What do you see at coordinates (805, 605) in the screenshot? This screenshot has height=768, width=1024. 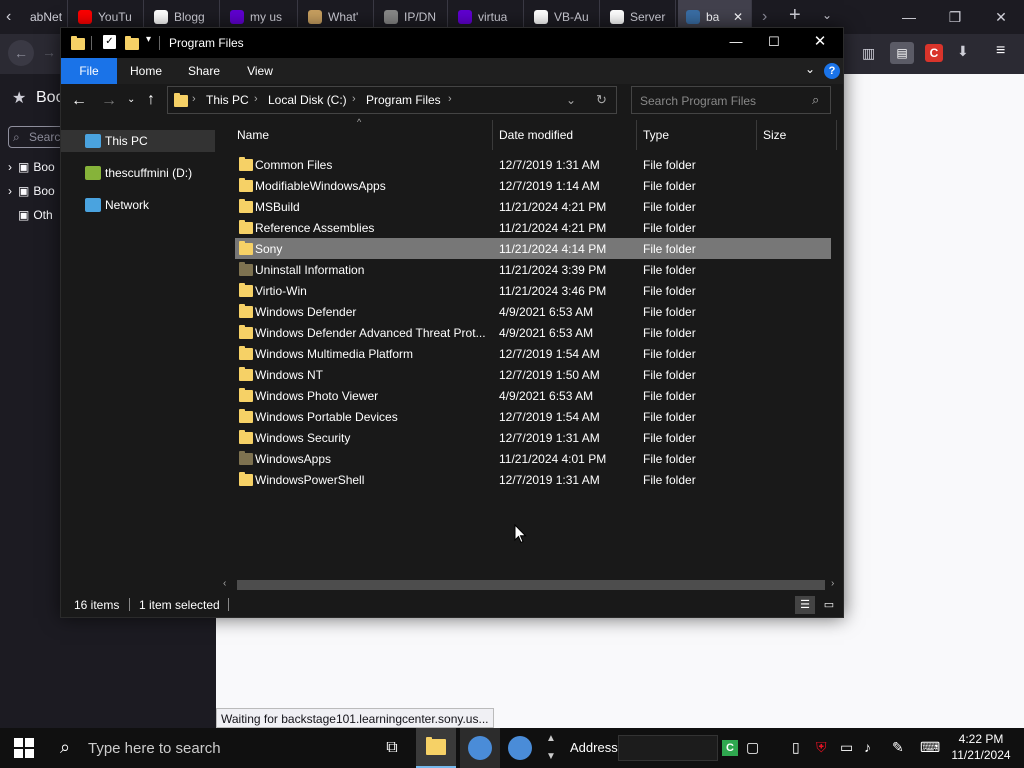 I see `details-view-icon: ☰` at bounding box center [805, 605].